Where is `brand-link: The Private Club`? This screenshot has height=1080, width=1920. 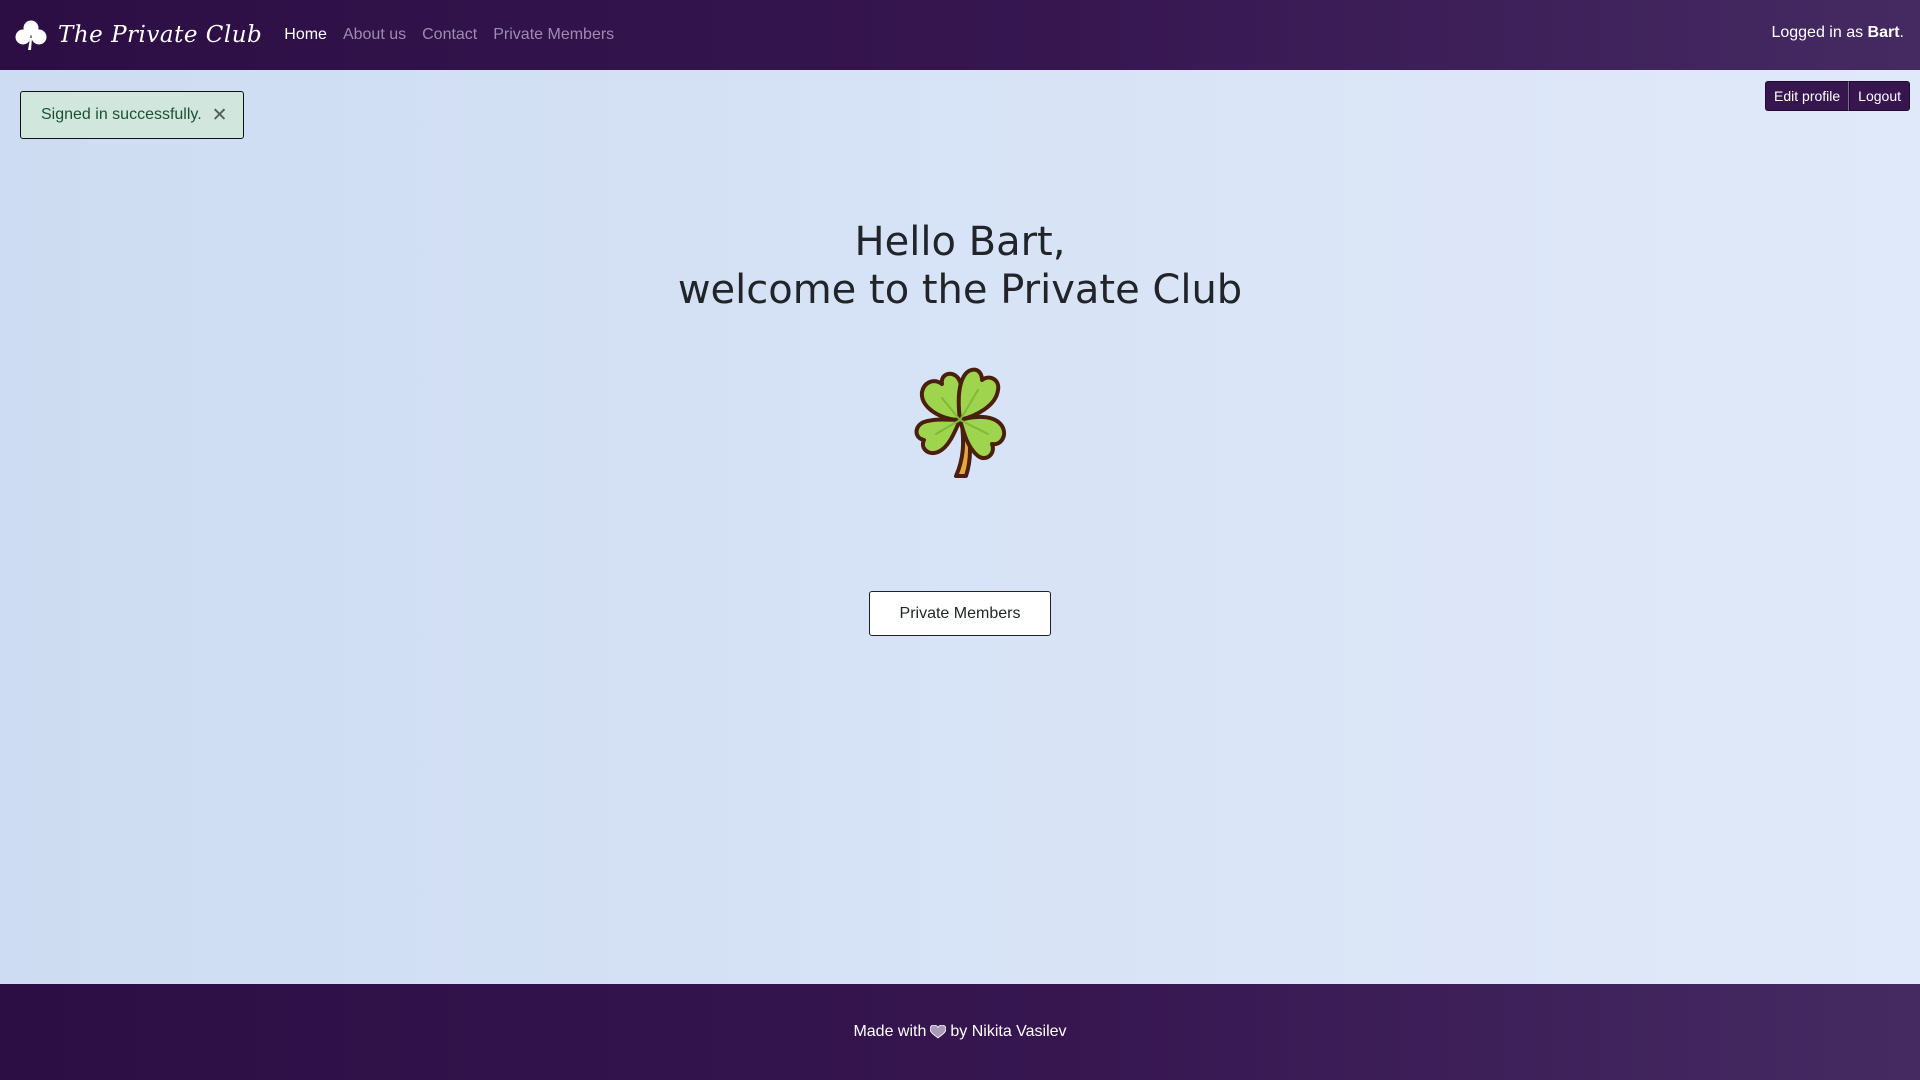 brand-link: The Private Club is located at coordinates (138, 35).